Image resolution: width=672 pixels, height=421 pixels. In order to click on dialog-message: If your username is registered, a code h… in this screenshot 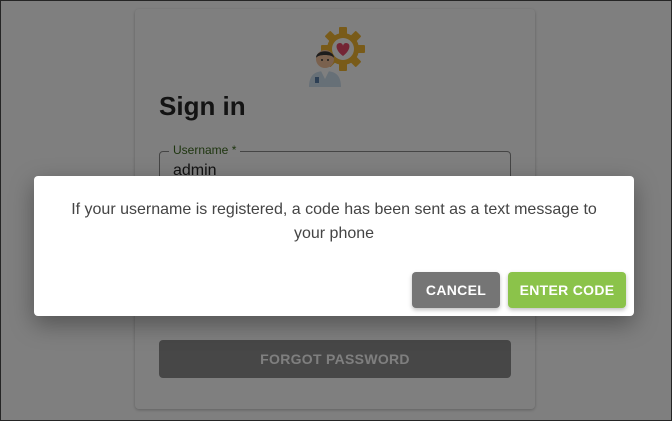, I will do `click(334, 221)`.